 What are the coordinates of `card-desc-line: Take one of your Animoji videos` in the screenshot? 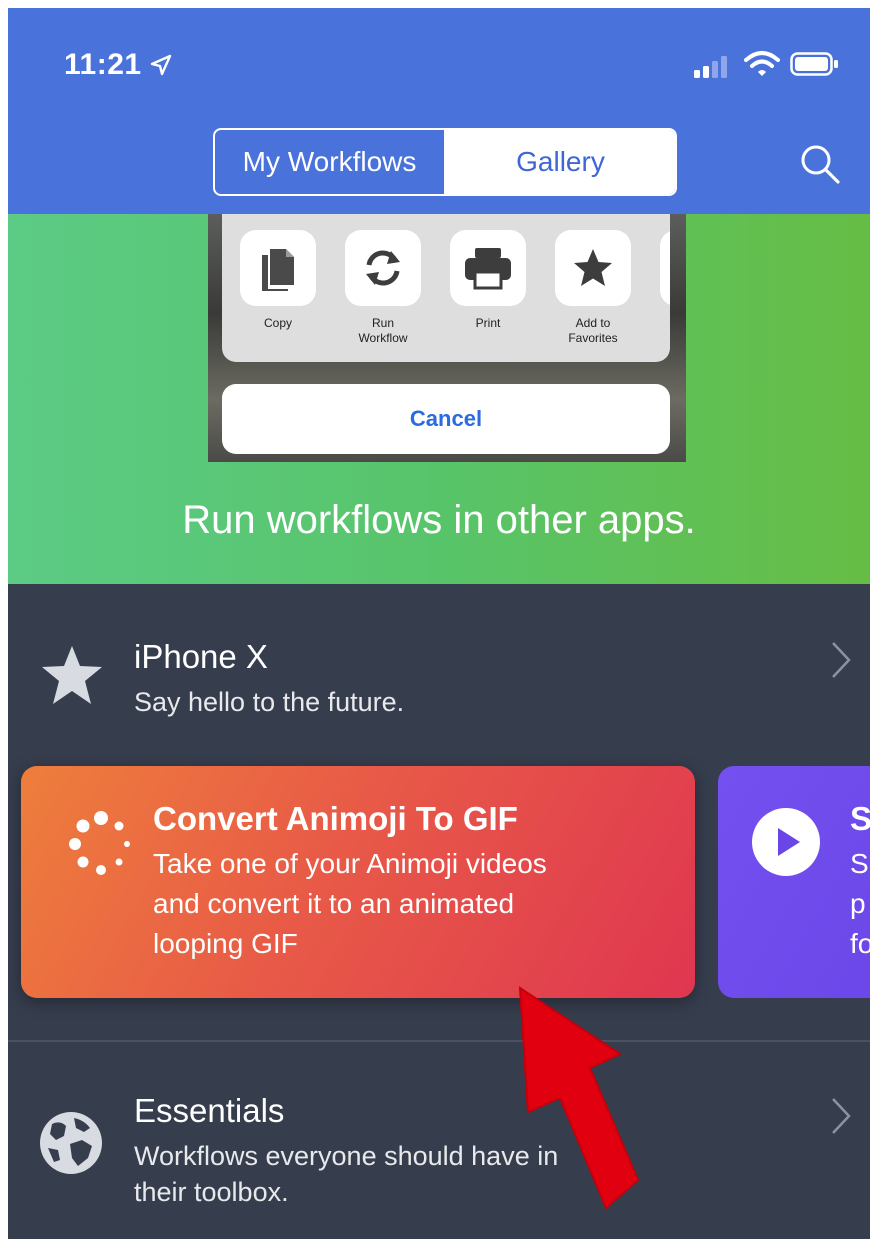 It's located at (350, 863).